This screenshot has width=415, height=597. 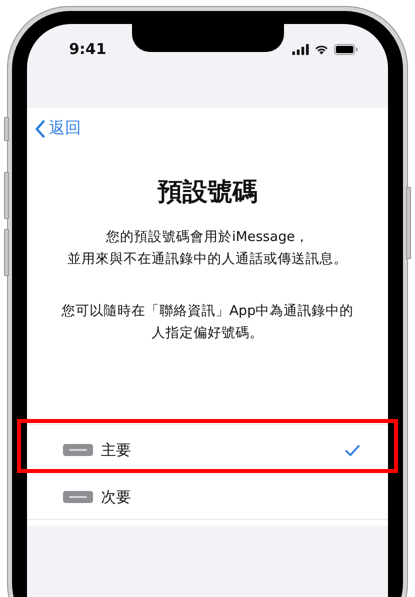 I want to click on chevron-left-icon, so click(x=40, y=129).